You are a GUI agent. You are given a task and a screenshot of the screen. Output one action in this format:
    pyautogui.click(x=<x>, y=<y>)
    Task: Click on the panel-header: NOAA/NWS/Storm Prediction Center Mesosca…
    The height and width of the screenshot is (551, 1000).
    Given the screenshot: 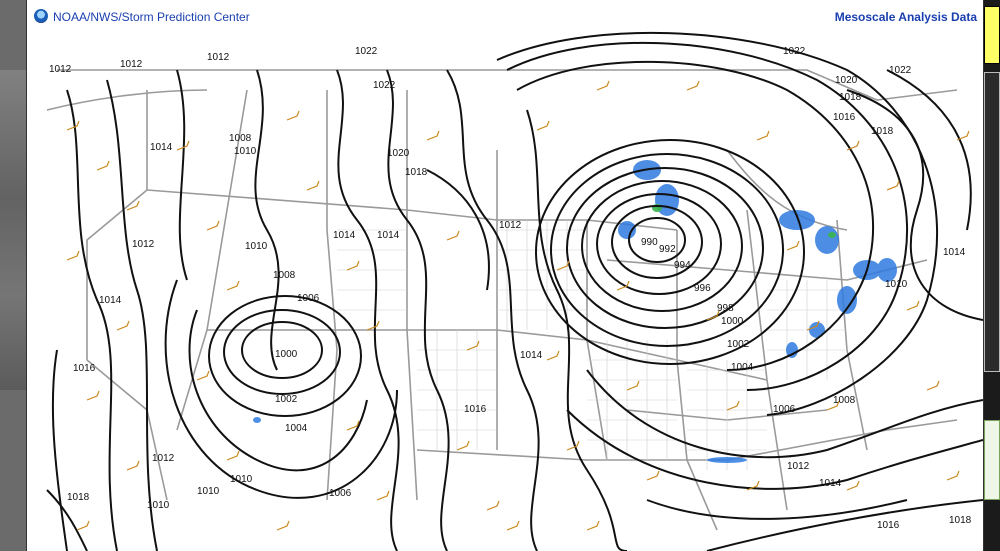 What is the action you would take?
    pyautogui.click(x=505, y=17)
    